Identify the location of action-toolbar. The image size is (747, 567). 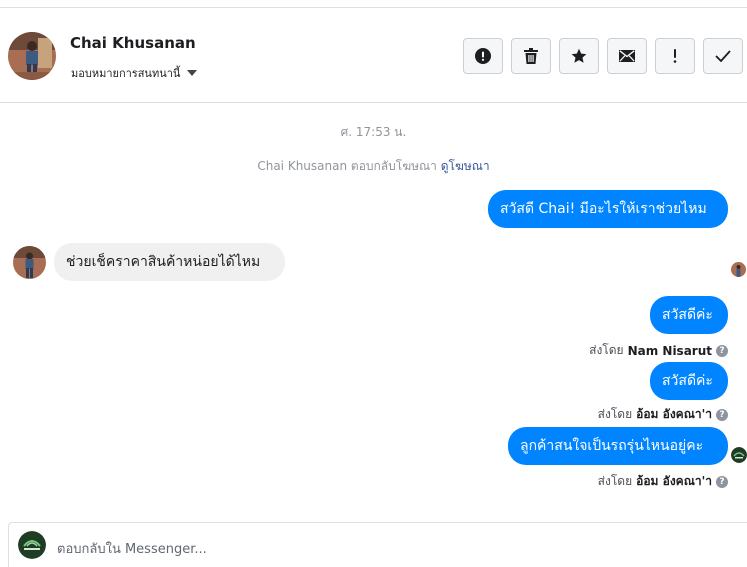
(603, 56).